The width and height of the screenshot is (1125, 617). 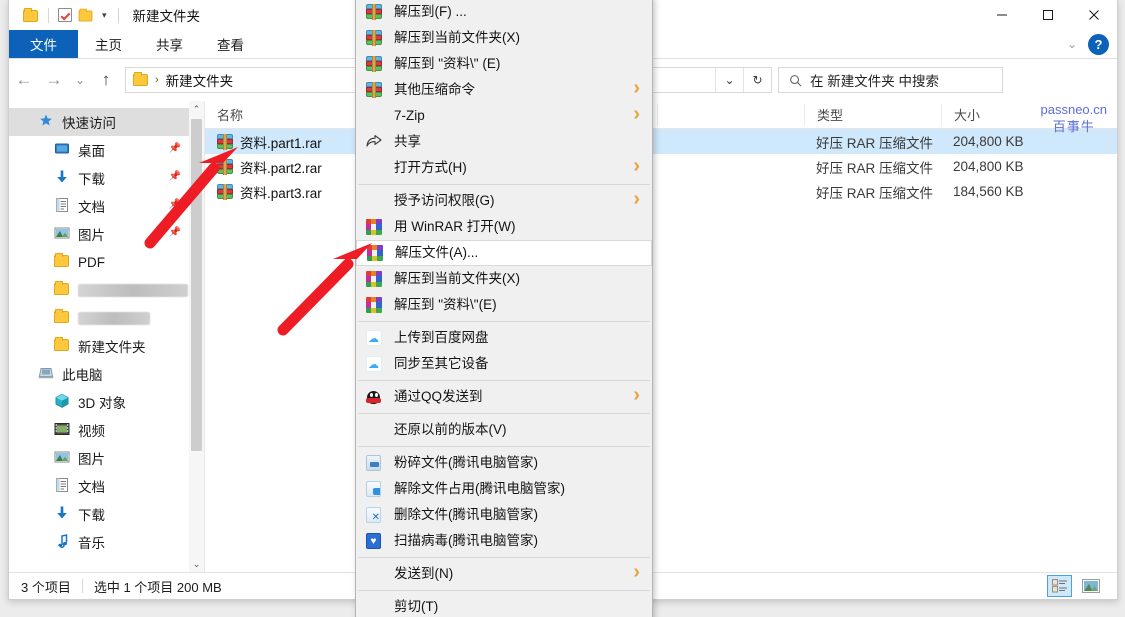 What do you see at coordinates (91, 262) in the screenshot?
I see `sidebar-item-label: PDF` at bounding box center [91, 262].